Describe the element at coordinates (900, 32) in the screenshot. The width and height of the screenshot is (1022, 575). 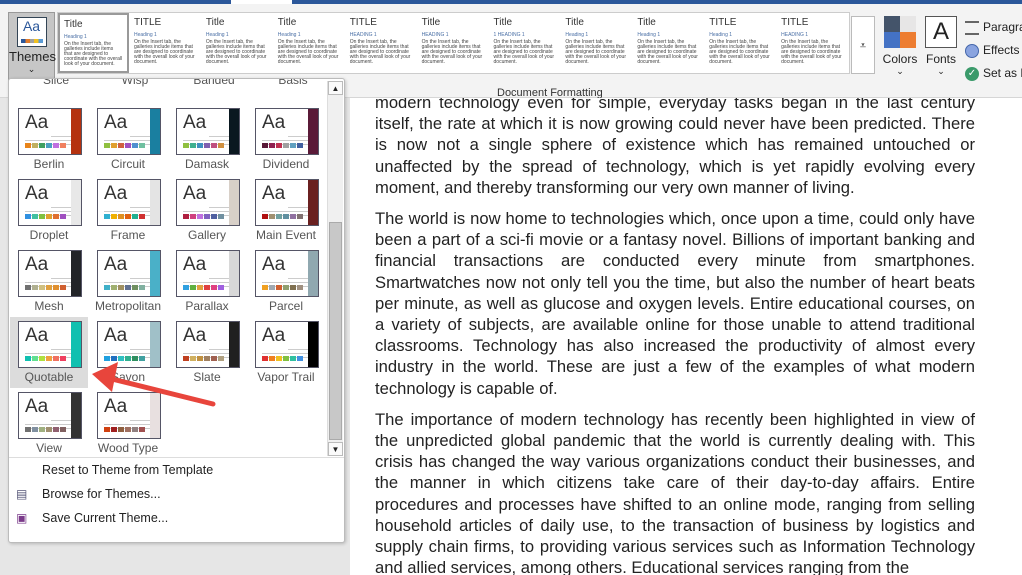
I see `colors-icon` at that location.